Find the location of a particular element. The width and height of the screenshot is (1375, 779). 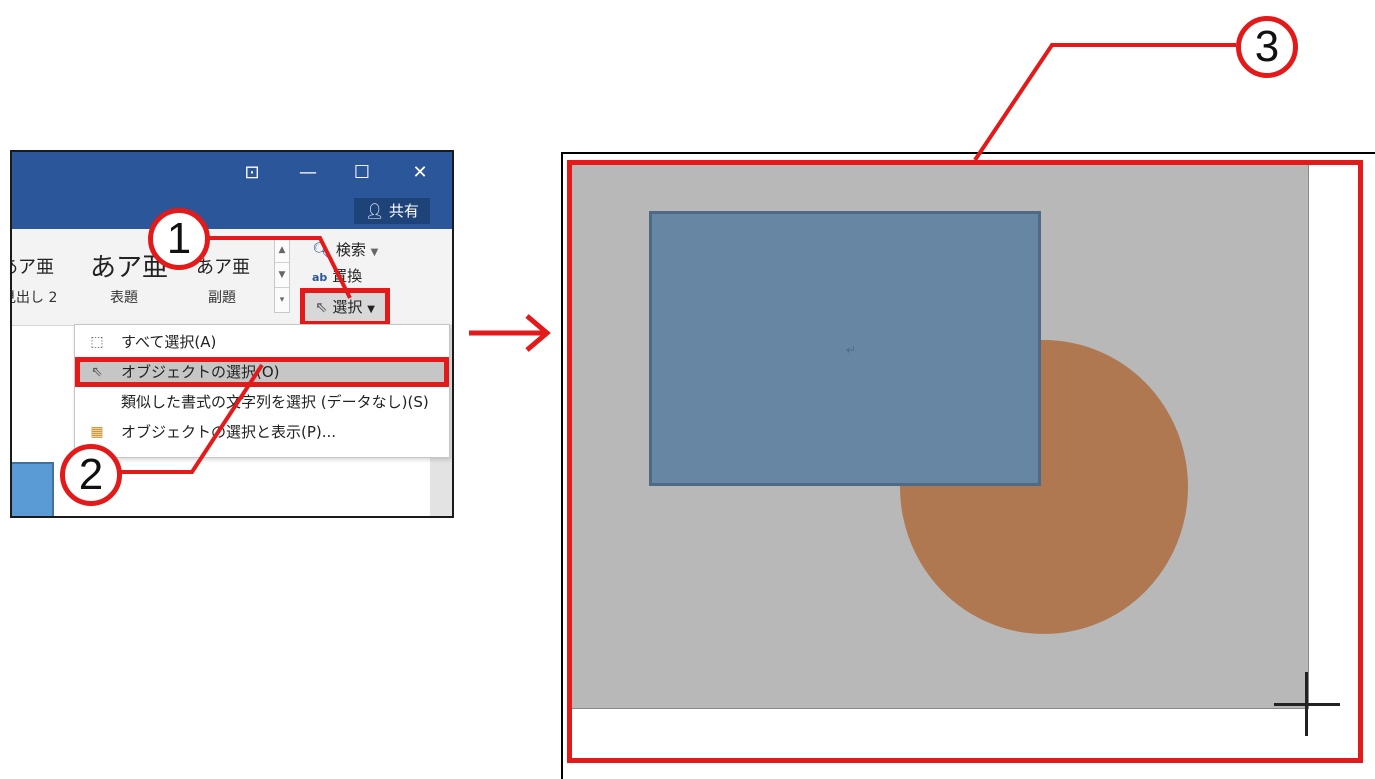

find-button: 🔍︎ 検索 ▼ is located at coordinates (345, 249).